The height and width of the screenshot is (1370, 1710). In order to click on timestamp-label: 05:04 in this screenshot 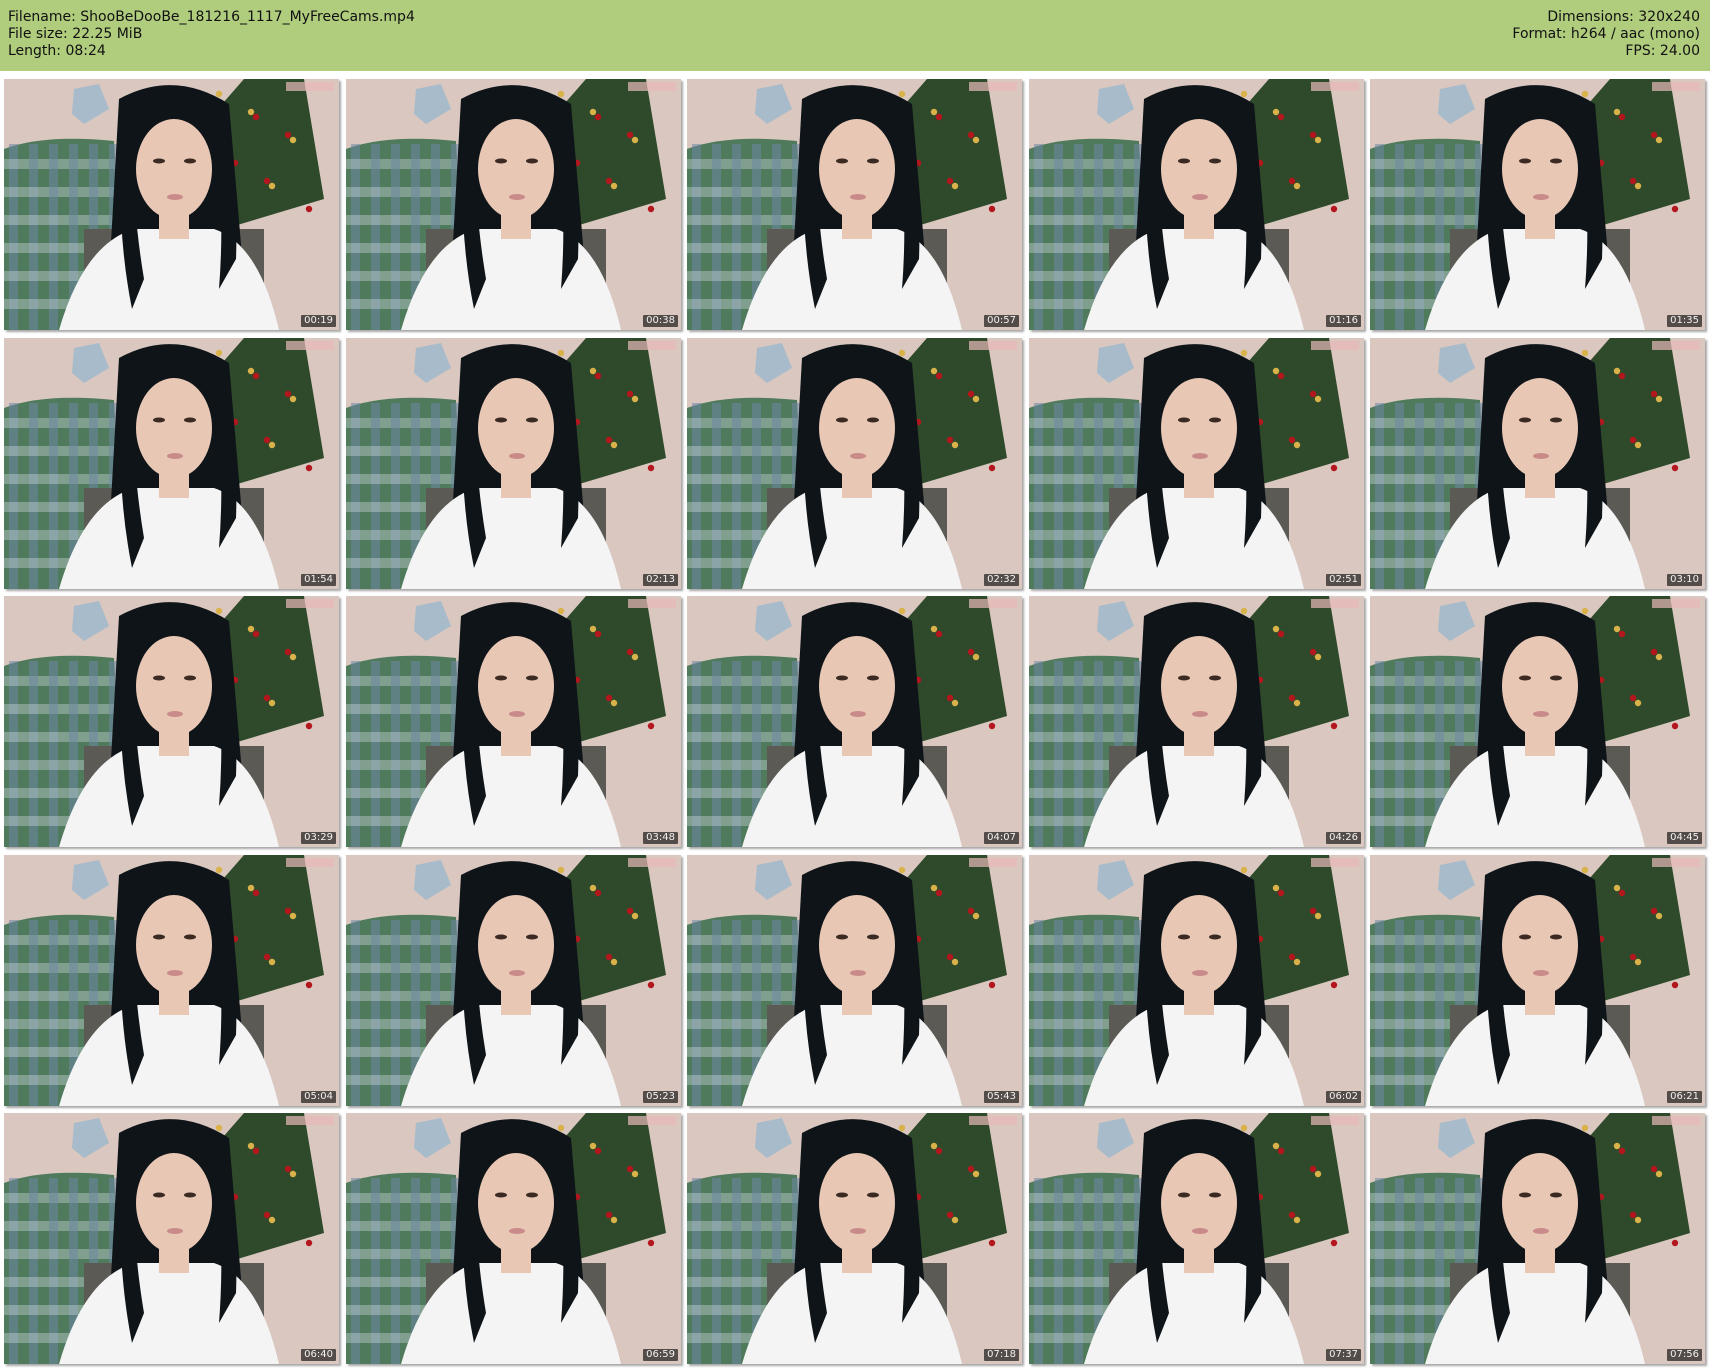, I will do `click(318, 1097)`.